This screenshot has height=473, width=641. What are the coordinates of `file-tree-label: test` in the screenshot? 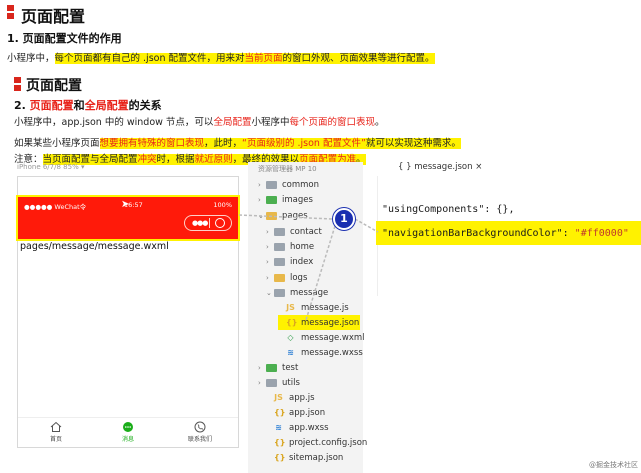 It's located at (290, 367).